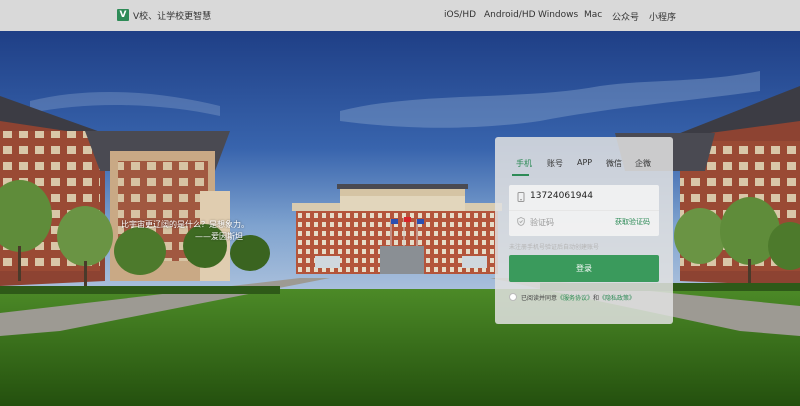 This screenshot has height=406, width=800. What do you see at coordinates (561, 196) in the screenshot?
I see `phone-input: 13724061944` at bounding box center [561, 196].